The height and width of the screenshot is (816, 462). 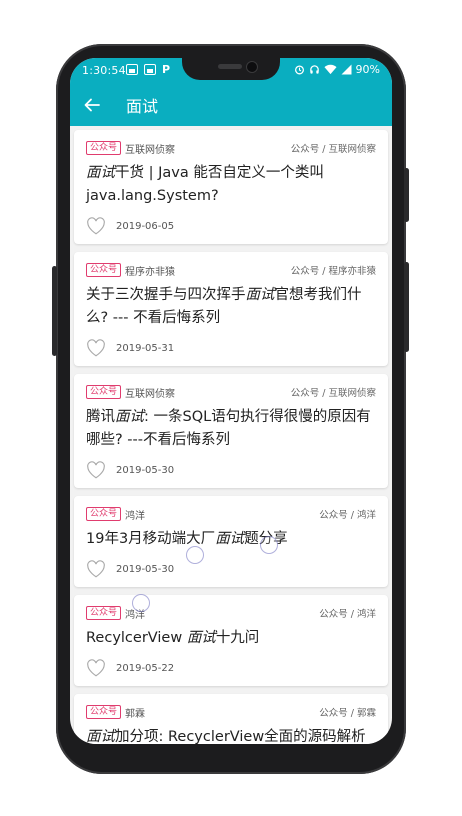 What do you see at coordinates (314, 69) in the screenshot?
I see `headset-icon` at bounding box center [314, 69].